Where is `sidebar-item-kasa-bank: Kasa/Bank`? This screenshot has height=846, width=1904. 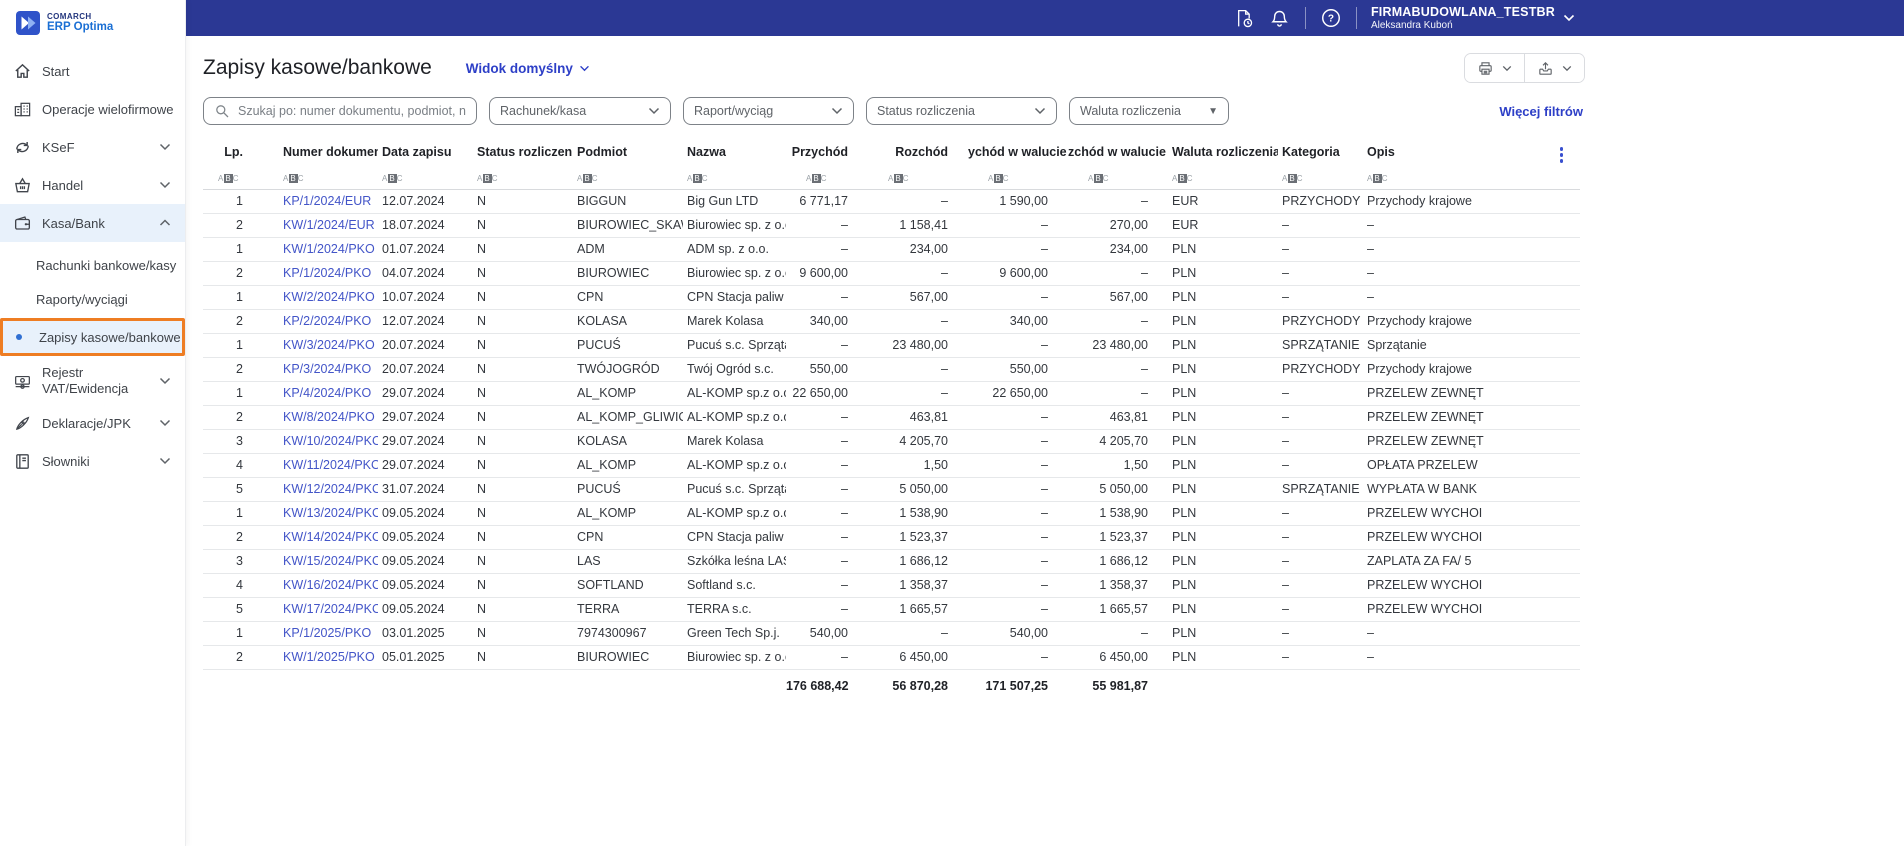
sidebar-item-kasa-bank: Kasa/Bank is located at coordinates (92, 223).